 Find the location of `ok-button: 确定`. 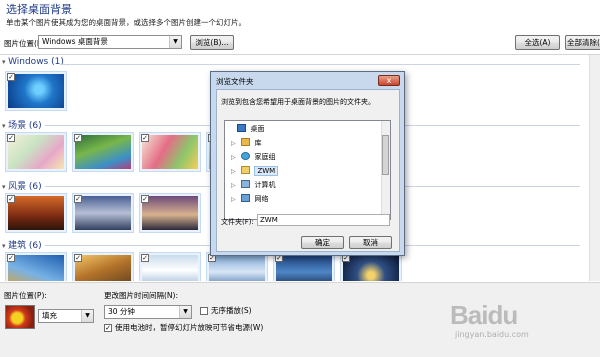

ok-button: 确定 is located at coordinates (322, 242).